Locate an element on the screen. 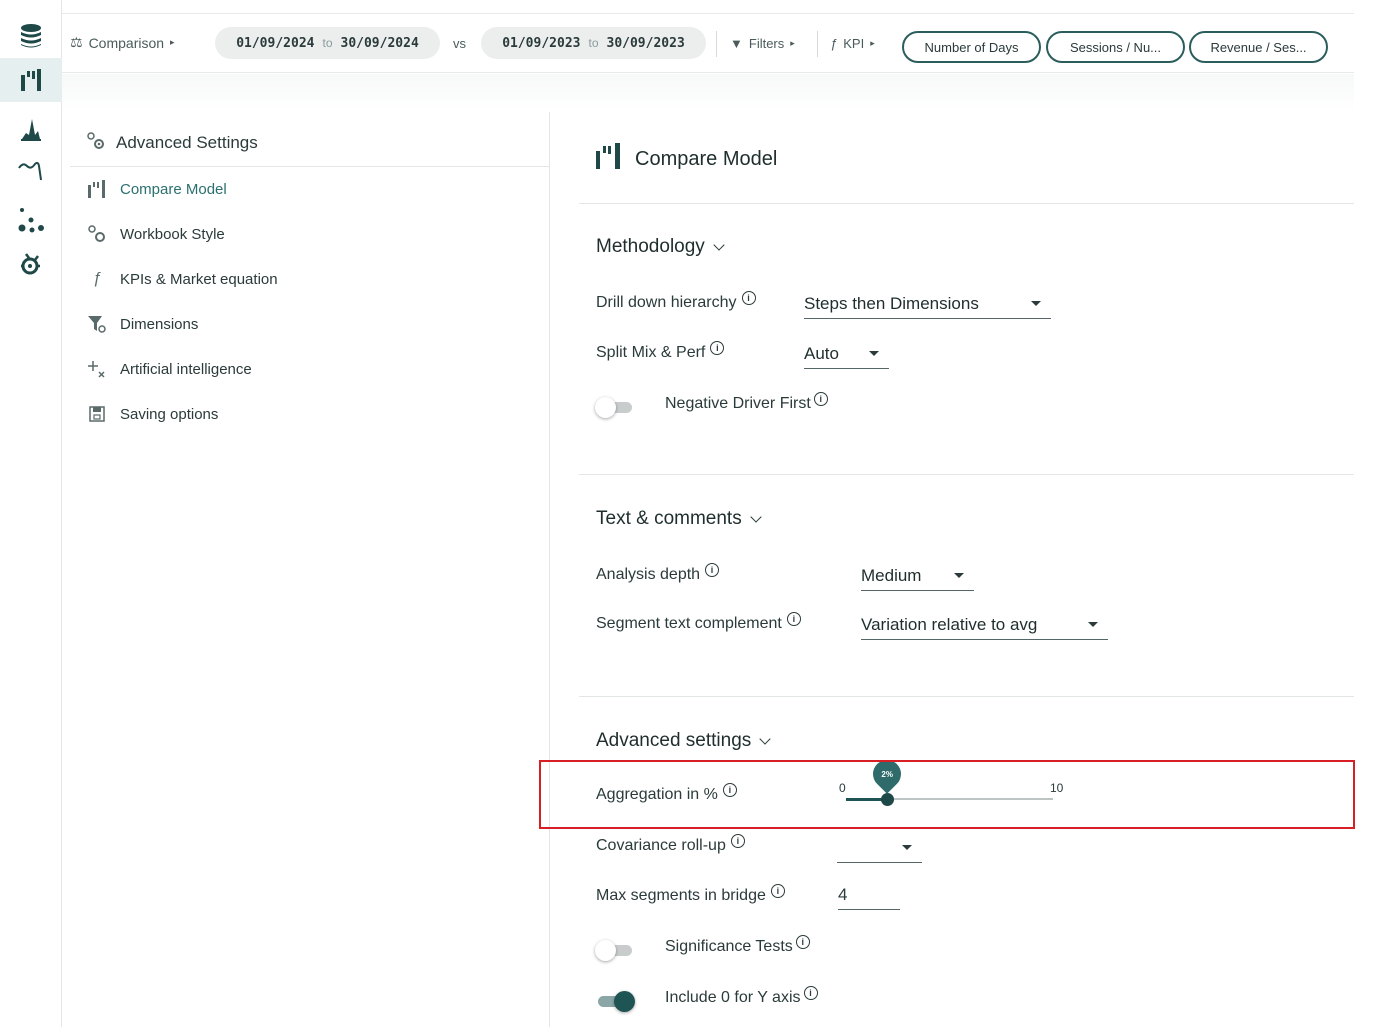 This screenshot has height=1027, width=1394. kpi-pill-number-of-days: Number of Days is located at coordinates (971, 47).